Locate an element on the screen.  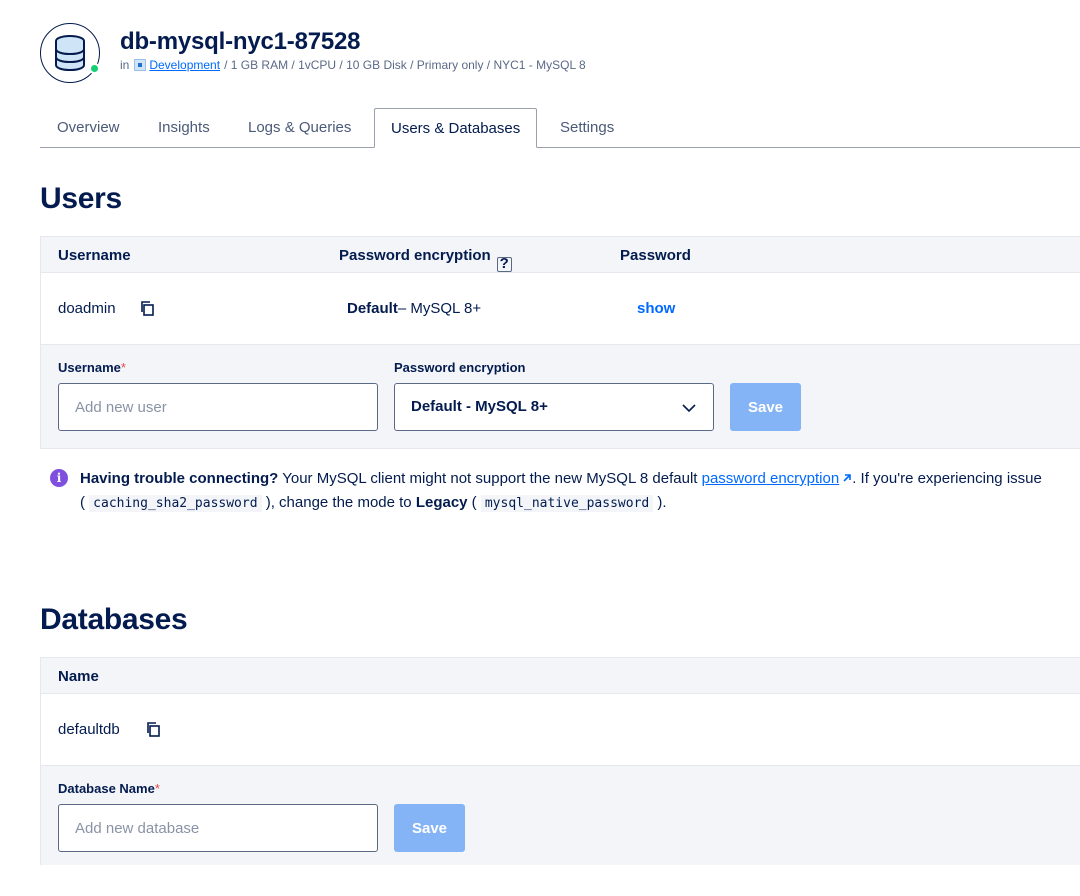
tab-settings: Settings is located at coordinates (587, 128).